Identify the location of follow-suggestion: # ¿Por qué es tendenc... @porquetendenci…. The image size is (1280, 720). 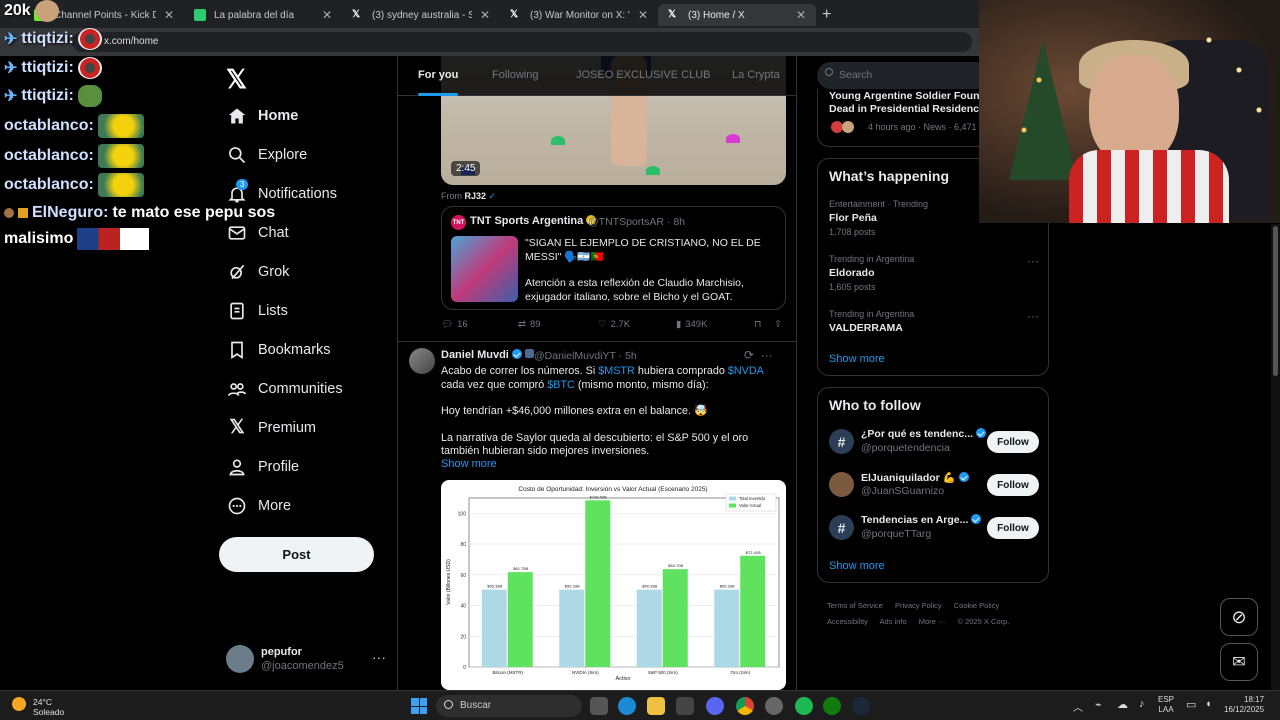
(935, 444).